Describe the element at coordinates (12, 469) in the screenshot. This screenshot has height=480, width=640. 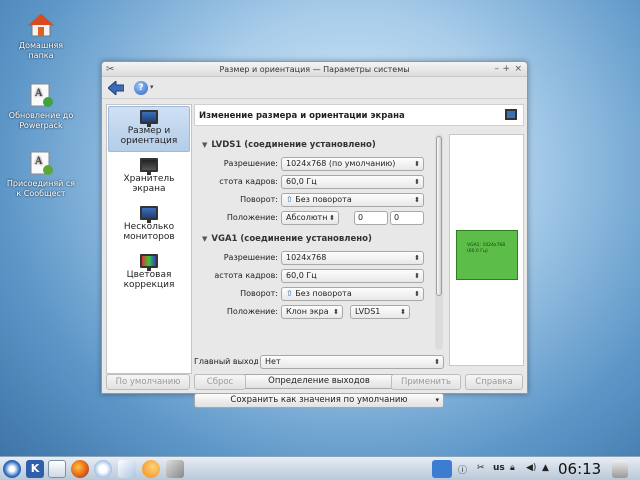
I see `launcher-icon` at that location.